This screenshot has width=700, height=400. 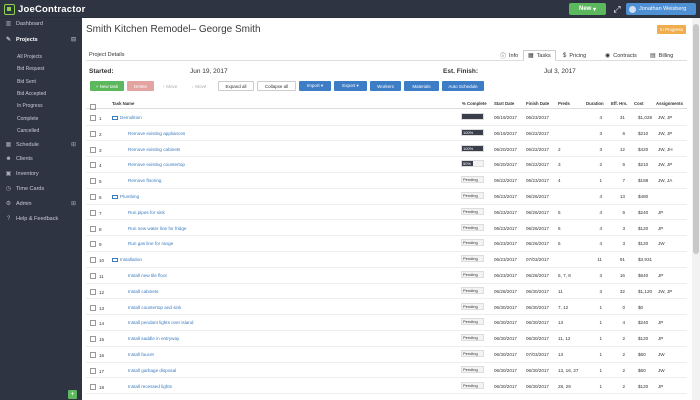 What do you see at coordinates (665, 180) in the screenshot?
I see `cell-assignments: JW, JA` at bounding box center [665, 180].